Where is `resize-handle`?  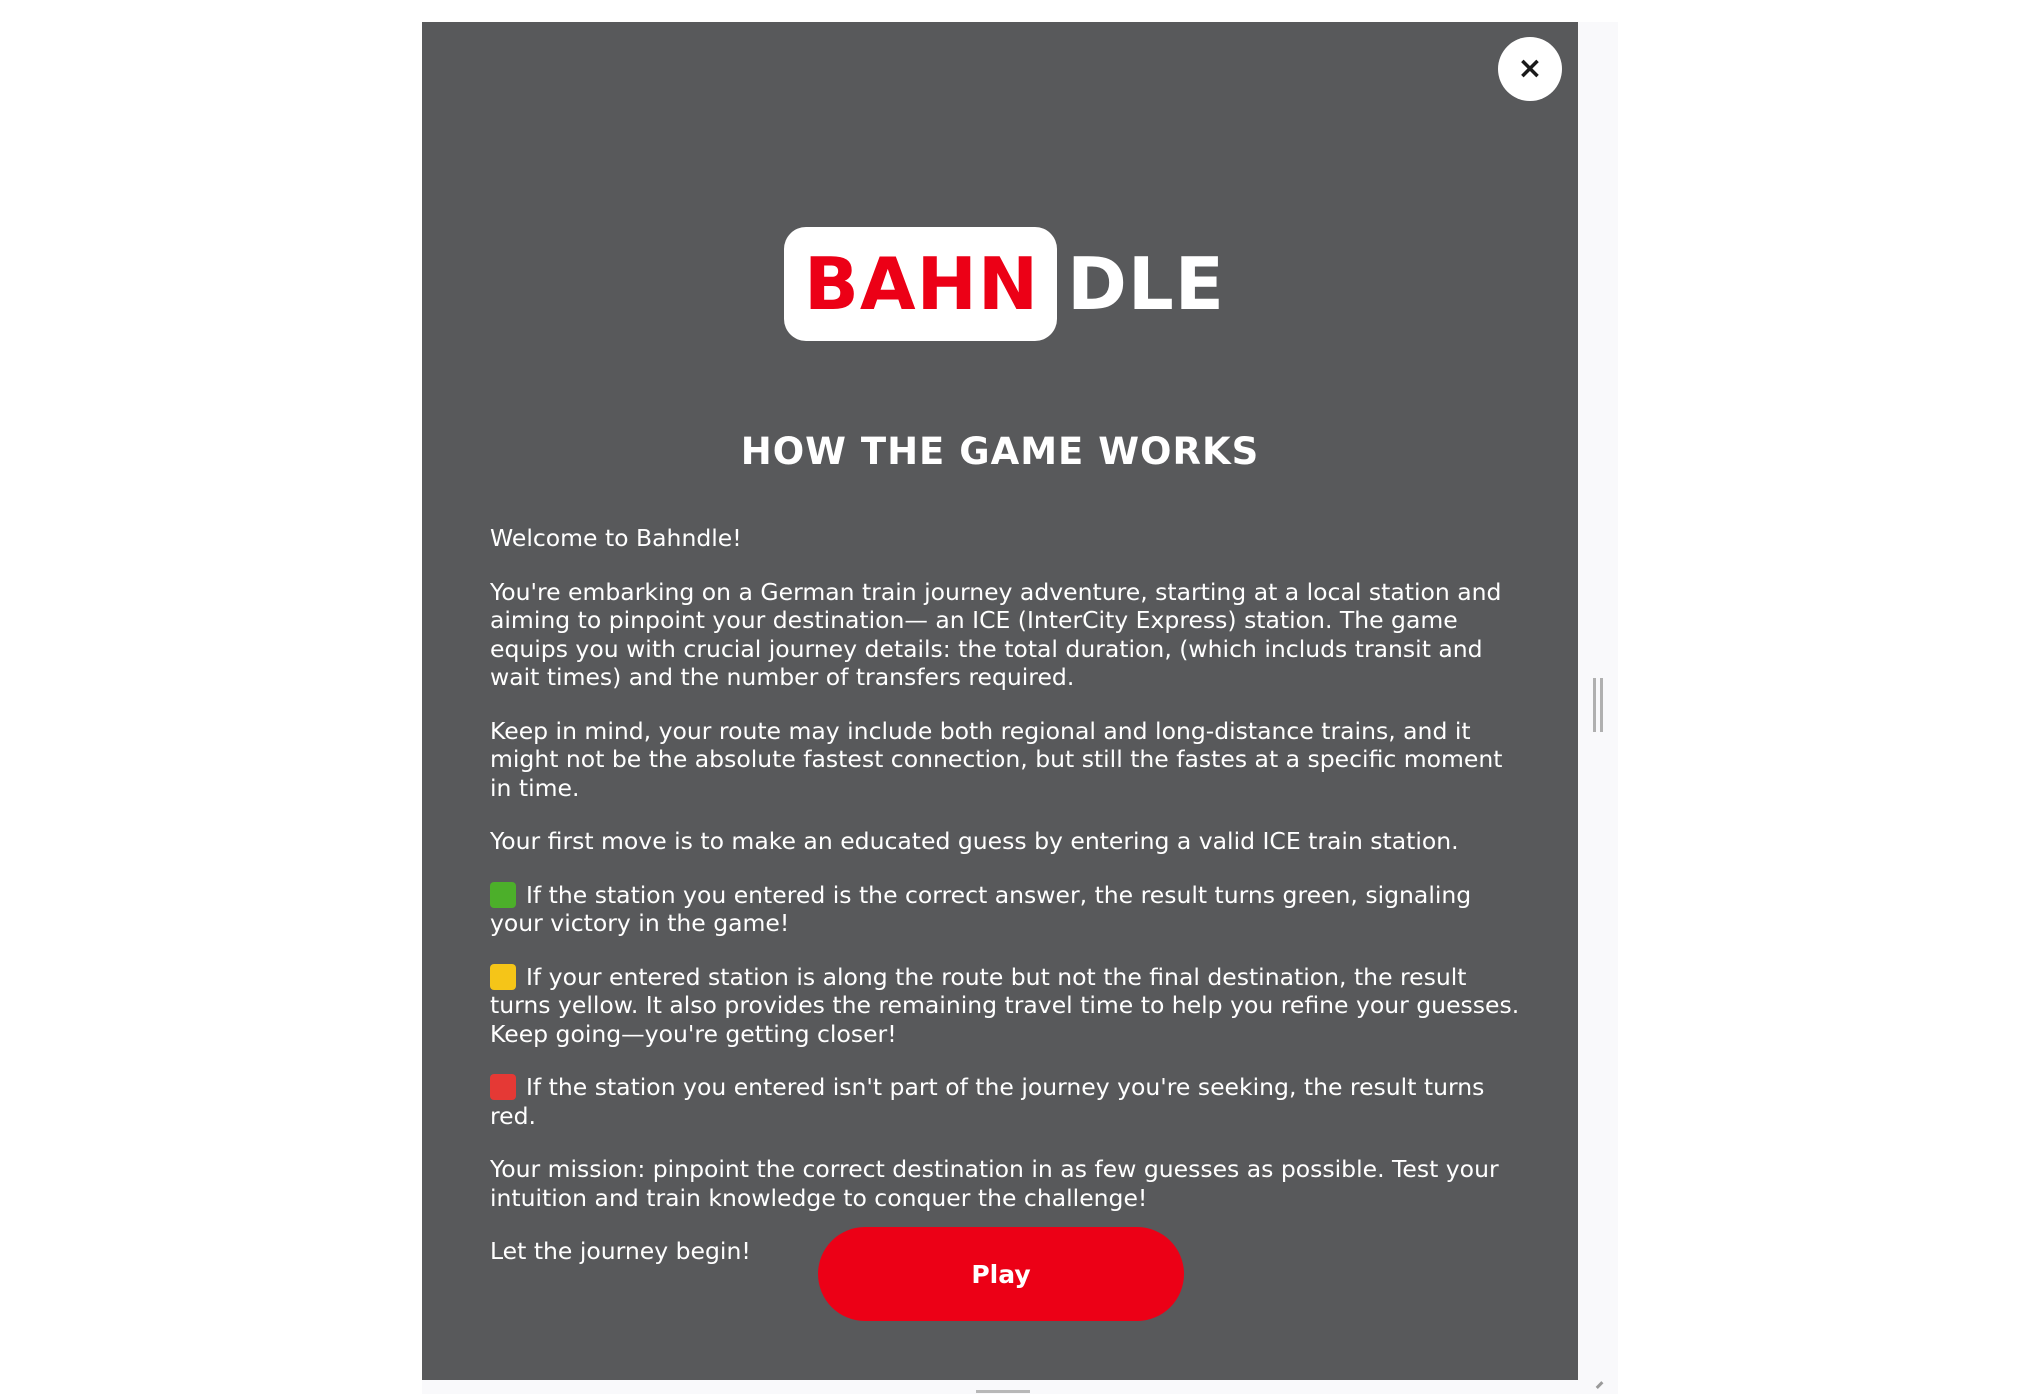
resize-handle is located at coordinates (1599, 705).